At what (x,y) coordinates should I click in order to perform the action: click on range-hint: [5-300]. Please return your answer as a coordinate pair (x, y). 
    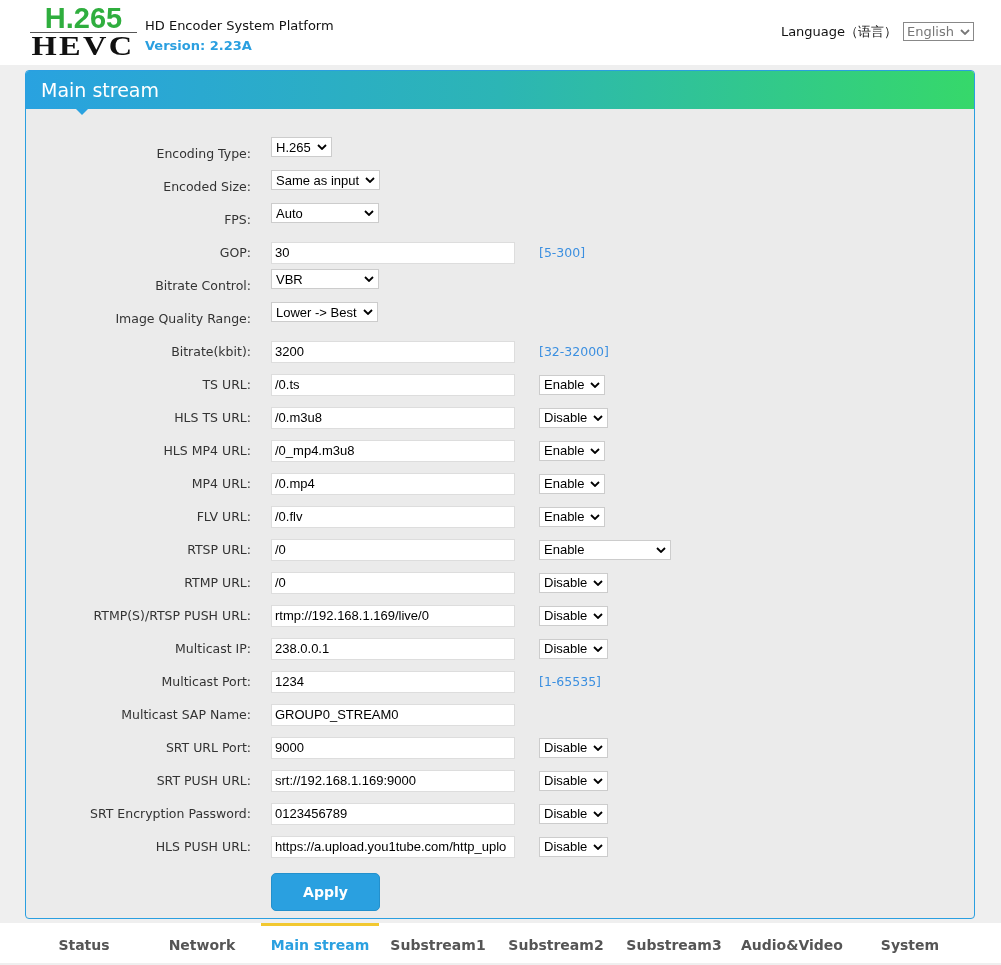
    Looking at the image, I should click on (562, 252).